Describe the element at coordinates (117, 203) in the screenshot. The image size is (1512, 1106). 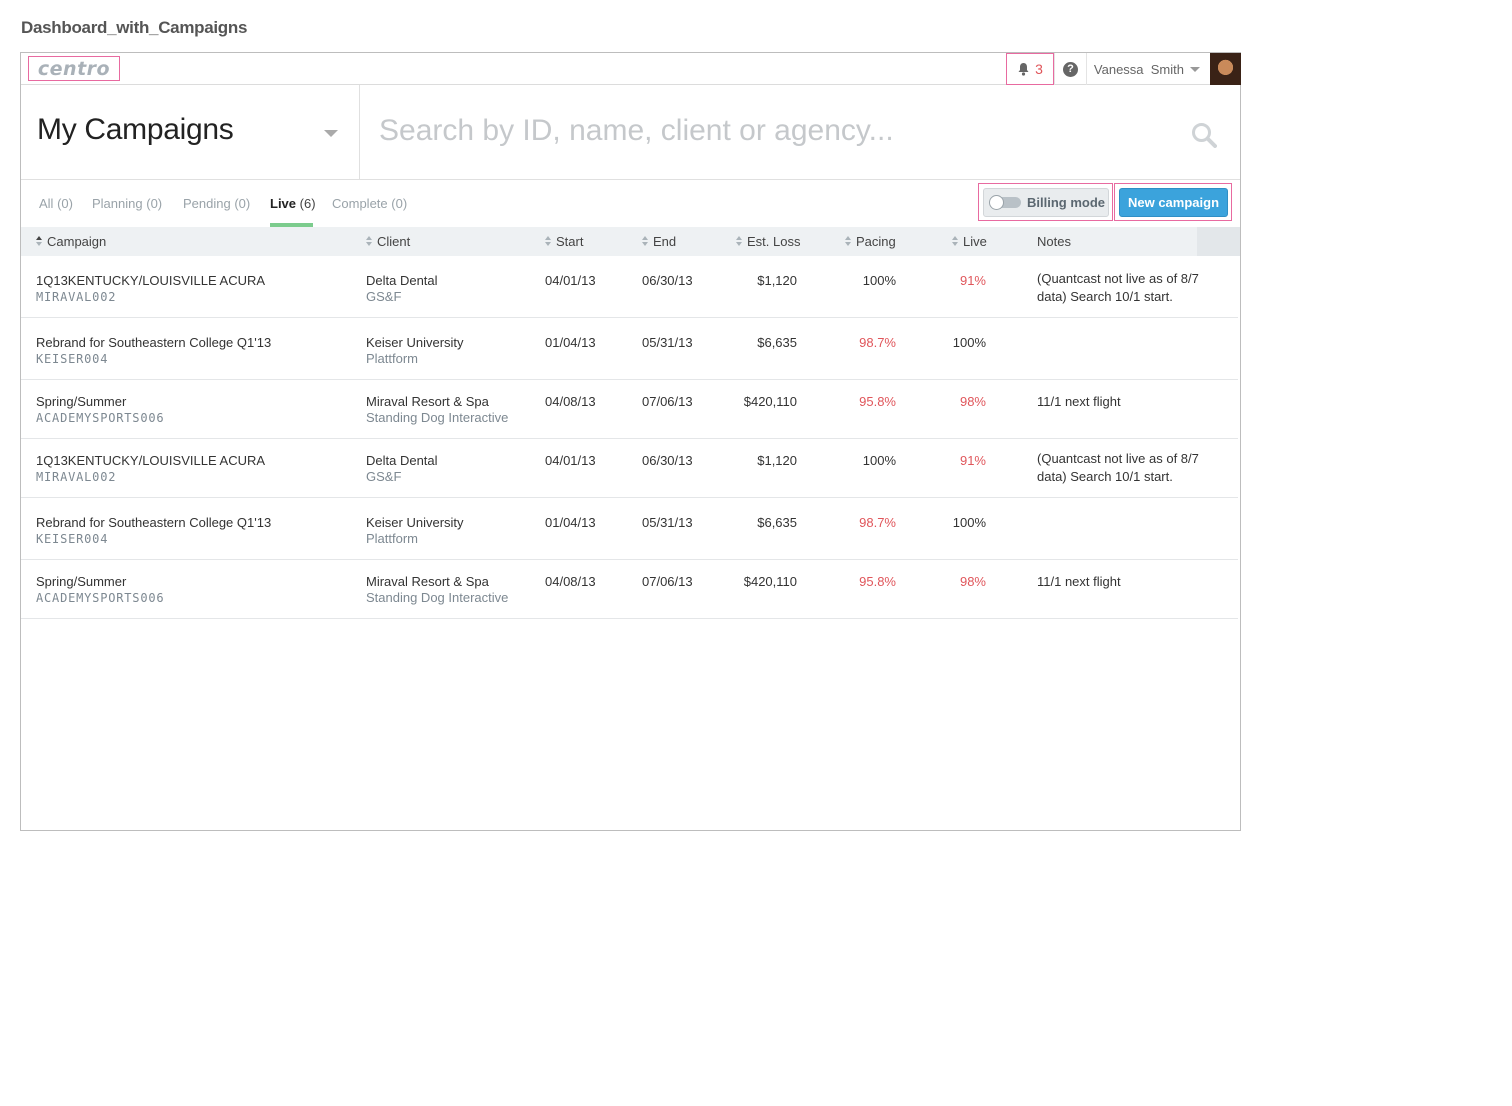
I see `tab-label: Planning` at that location.